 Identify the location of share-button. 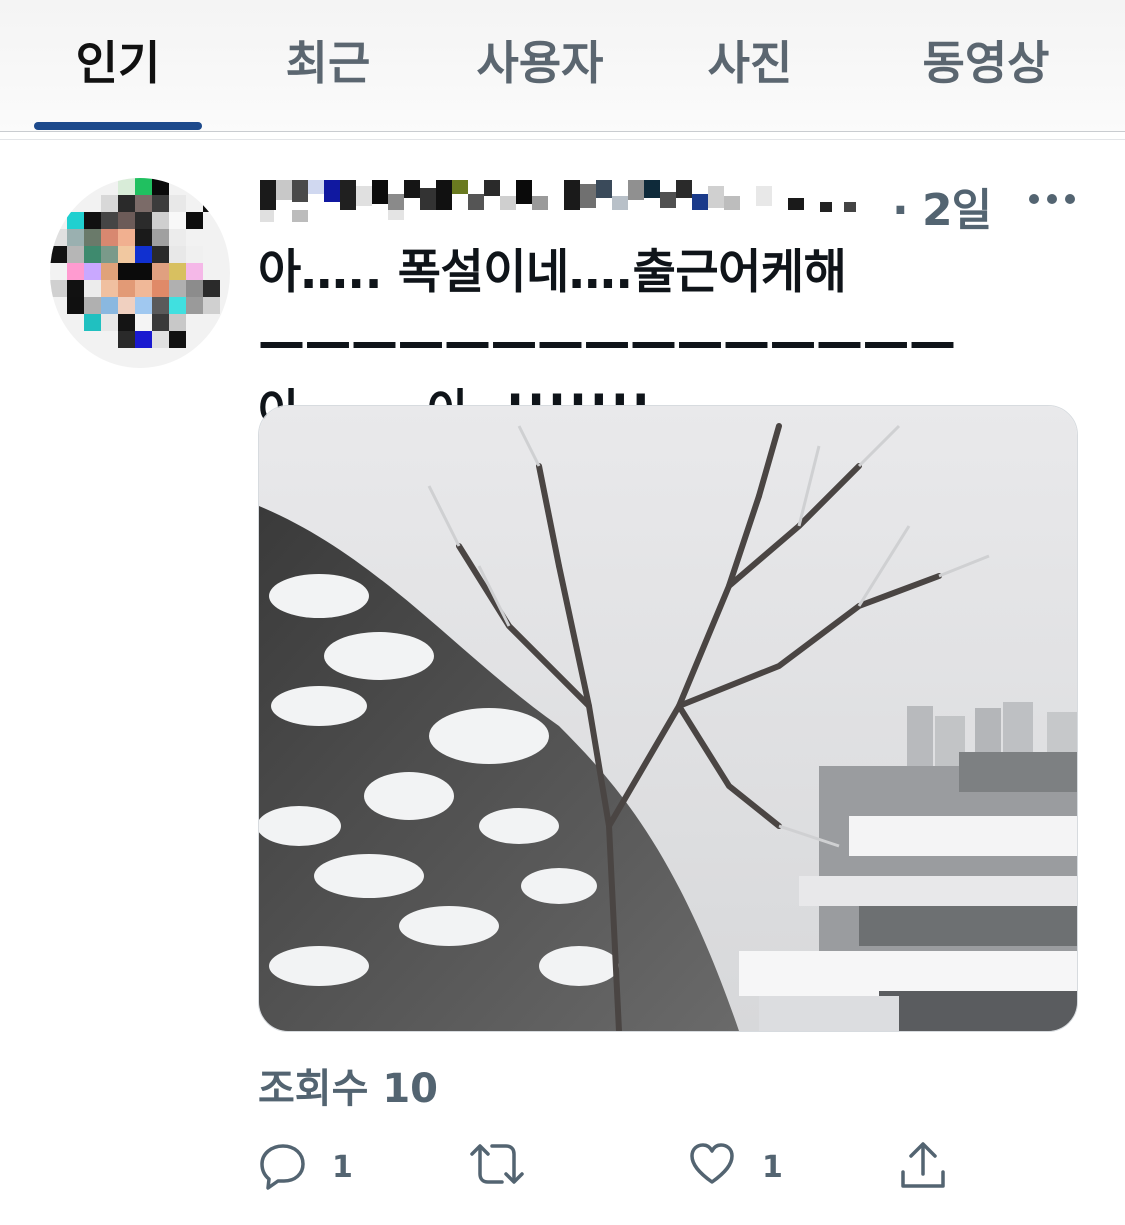
(928, 1170).